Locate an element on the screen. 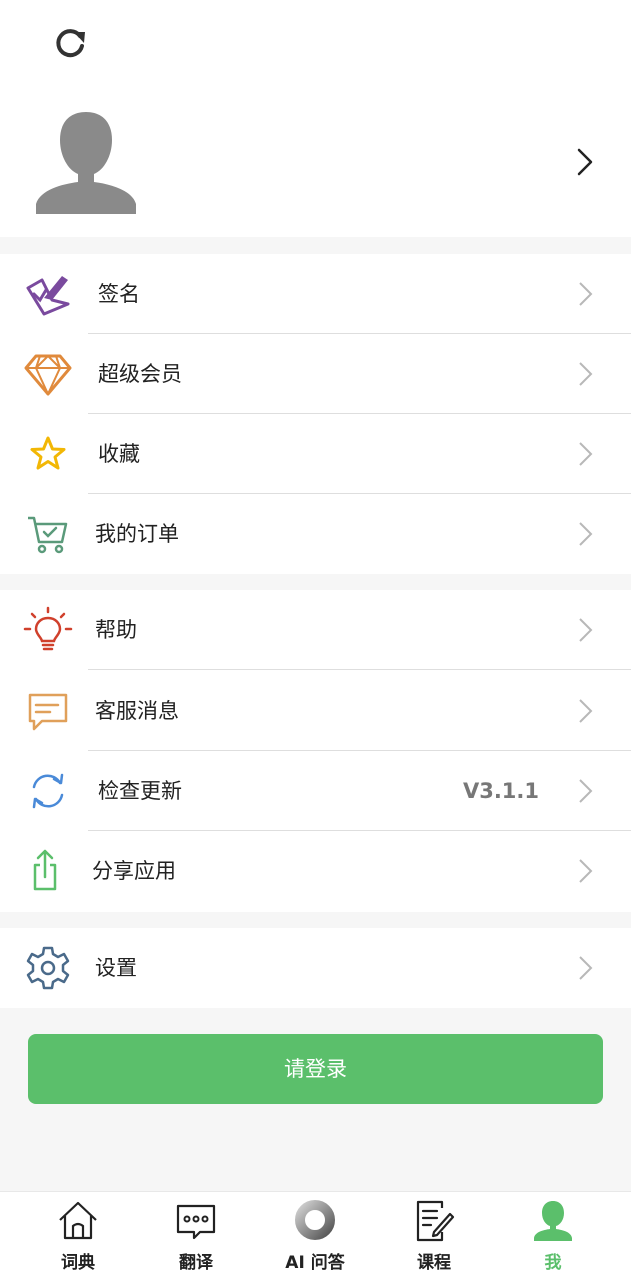 This screenshot has height=1281, width=631. avatar is located at coordinates (86, 162).